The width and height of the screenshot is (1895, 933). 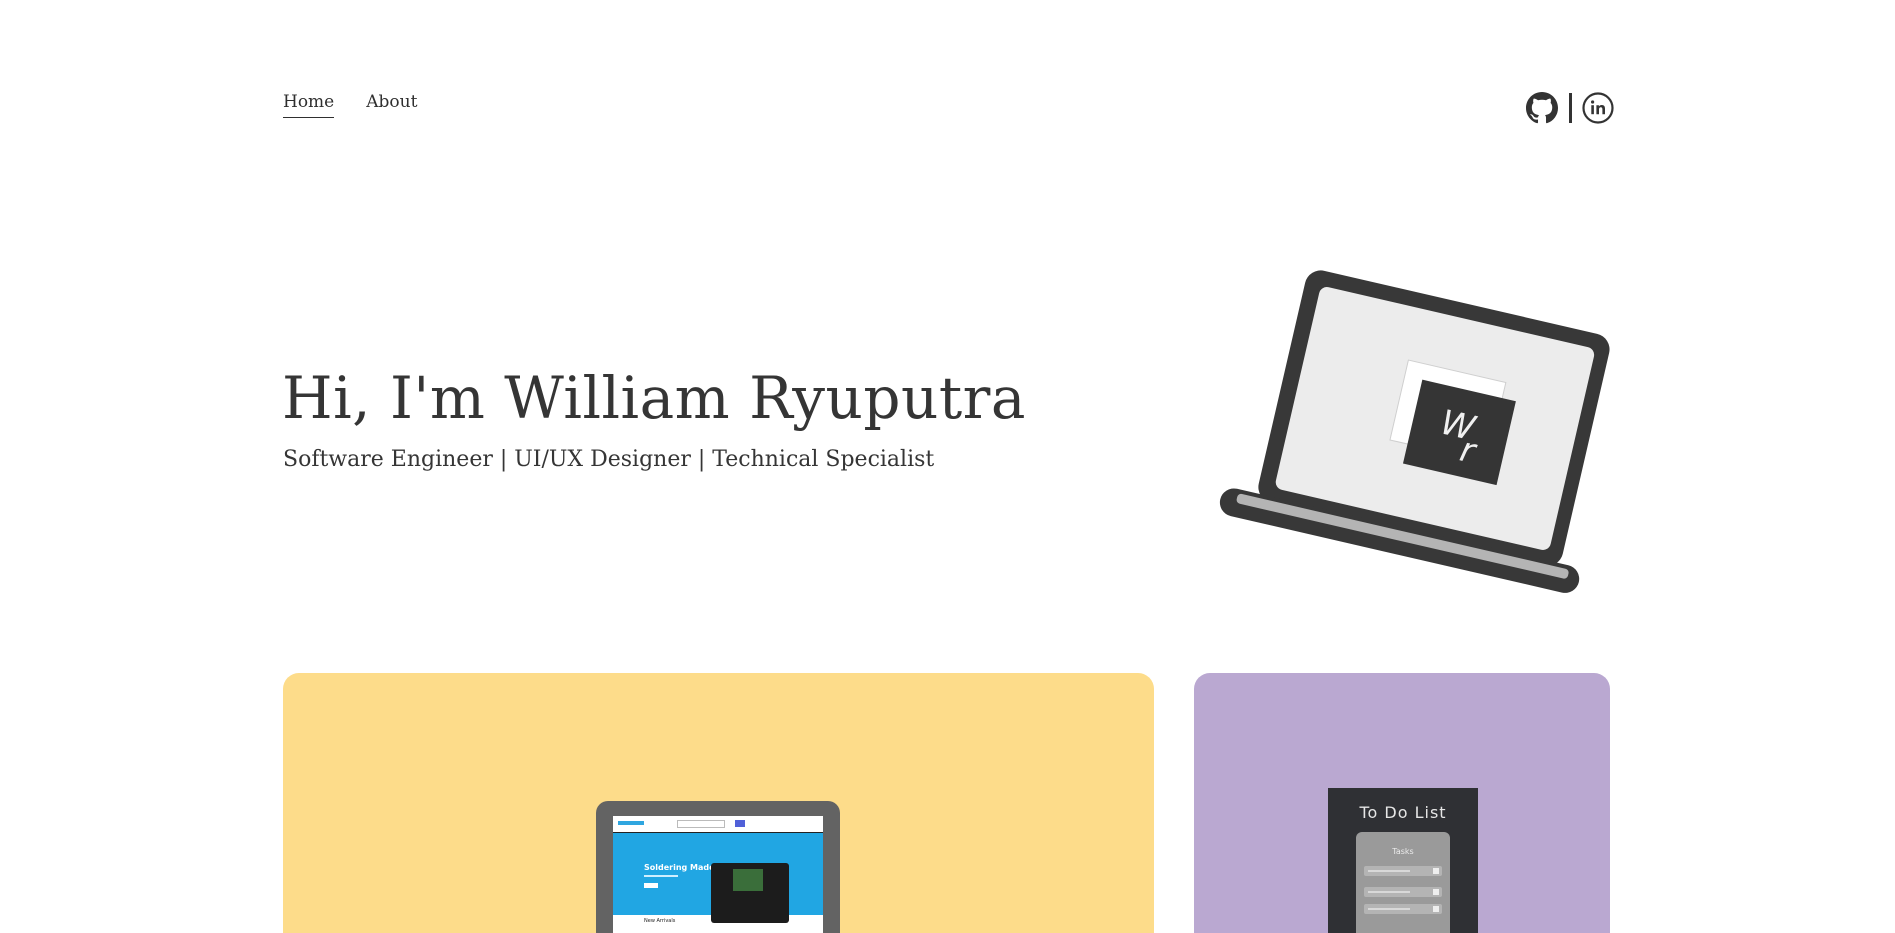 What do you see at coordinates (651, 885) in the screenshot?
I see `preview-cta` at bounding box center [651, 885].